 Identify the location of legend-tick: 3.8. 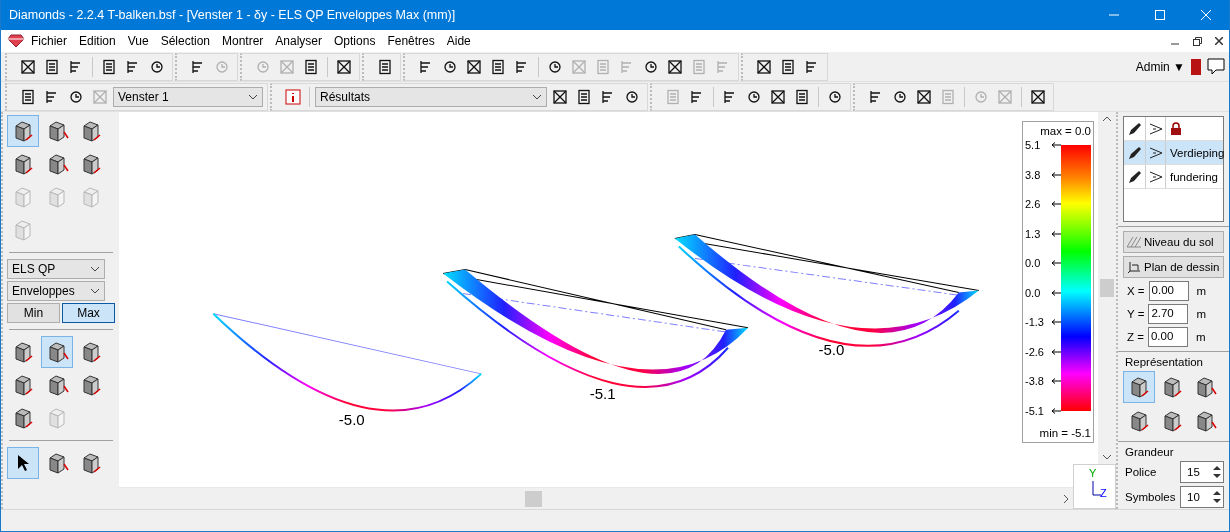
(1033, 174).